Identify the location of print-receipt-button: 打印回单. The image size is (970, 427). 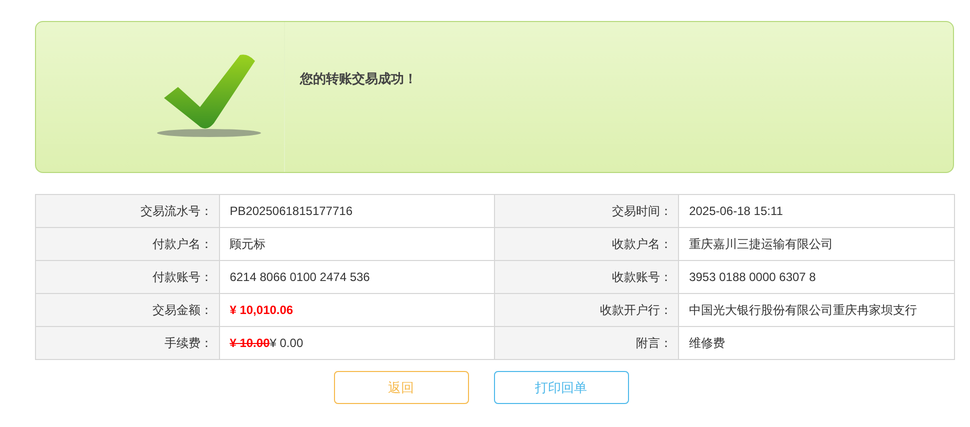
(561, 387).